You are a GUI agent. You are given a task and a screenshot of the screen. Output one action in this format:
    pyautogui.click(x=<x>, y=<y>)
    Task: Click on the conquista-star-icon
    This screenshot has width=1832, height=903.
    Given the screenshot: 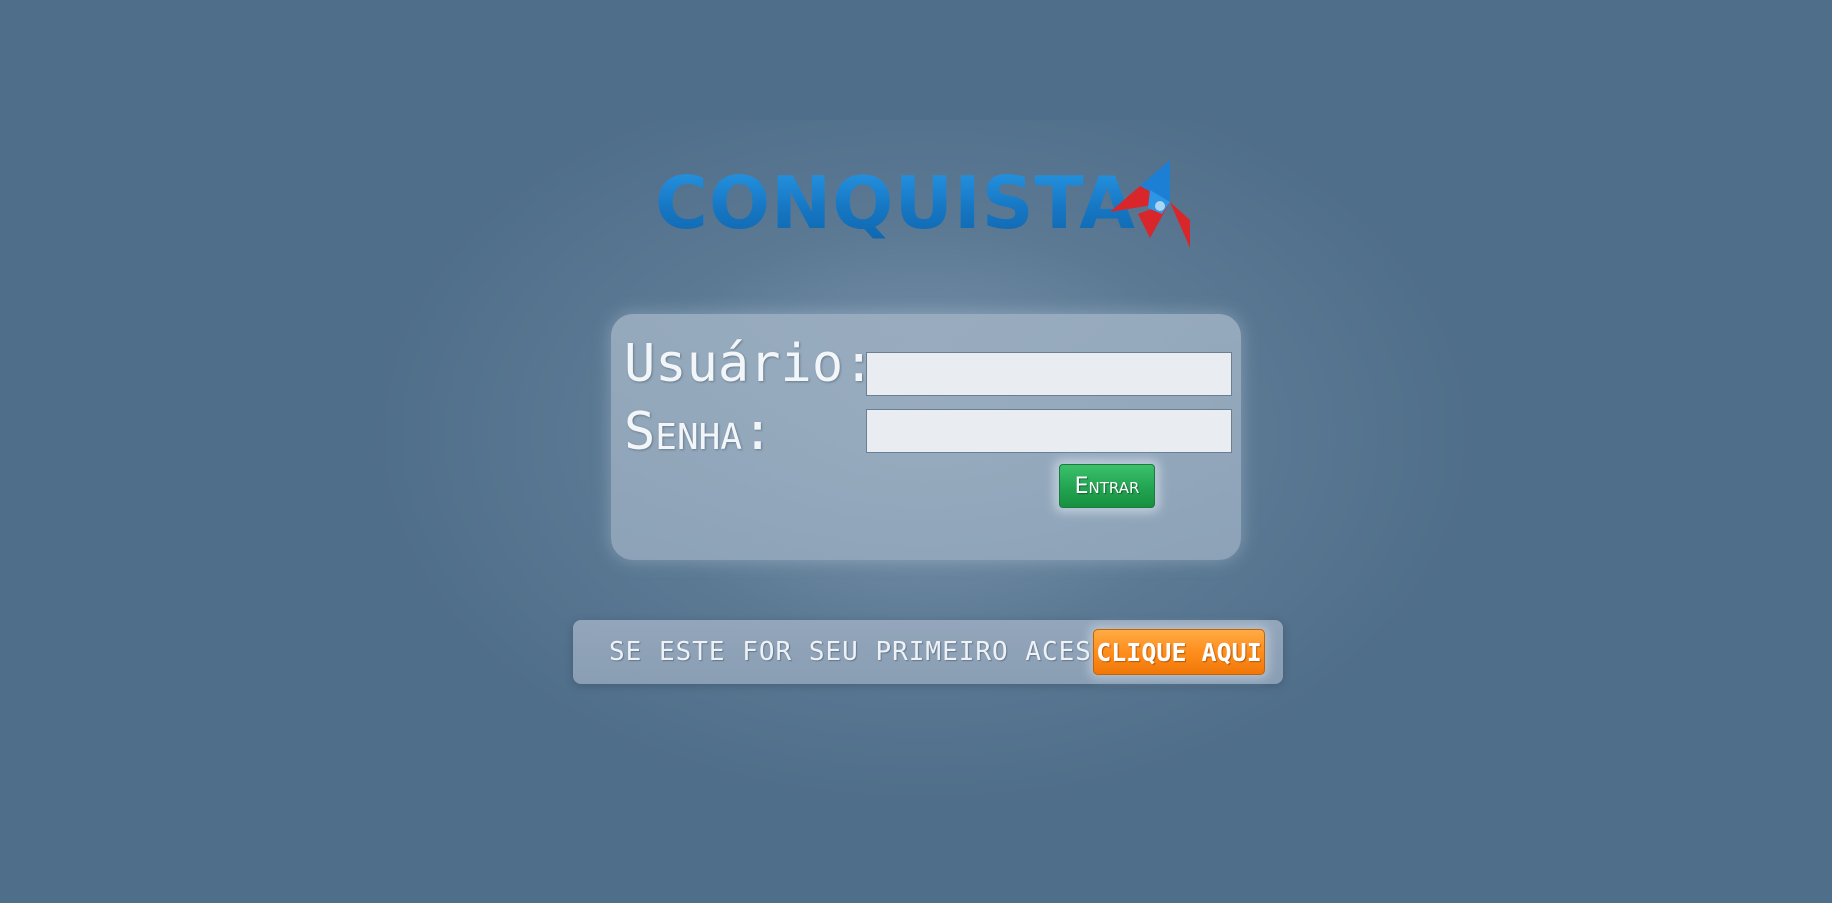 What is the action you would take?
    pyautogui.click(x=1150, y=204)
    